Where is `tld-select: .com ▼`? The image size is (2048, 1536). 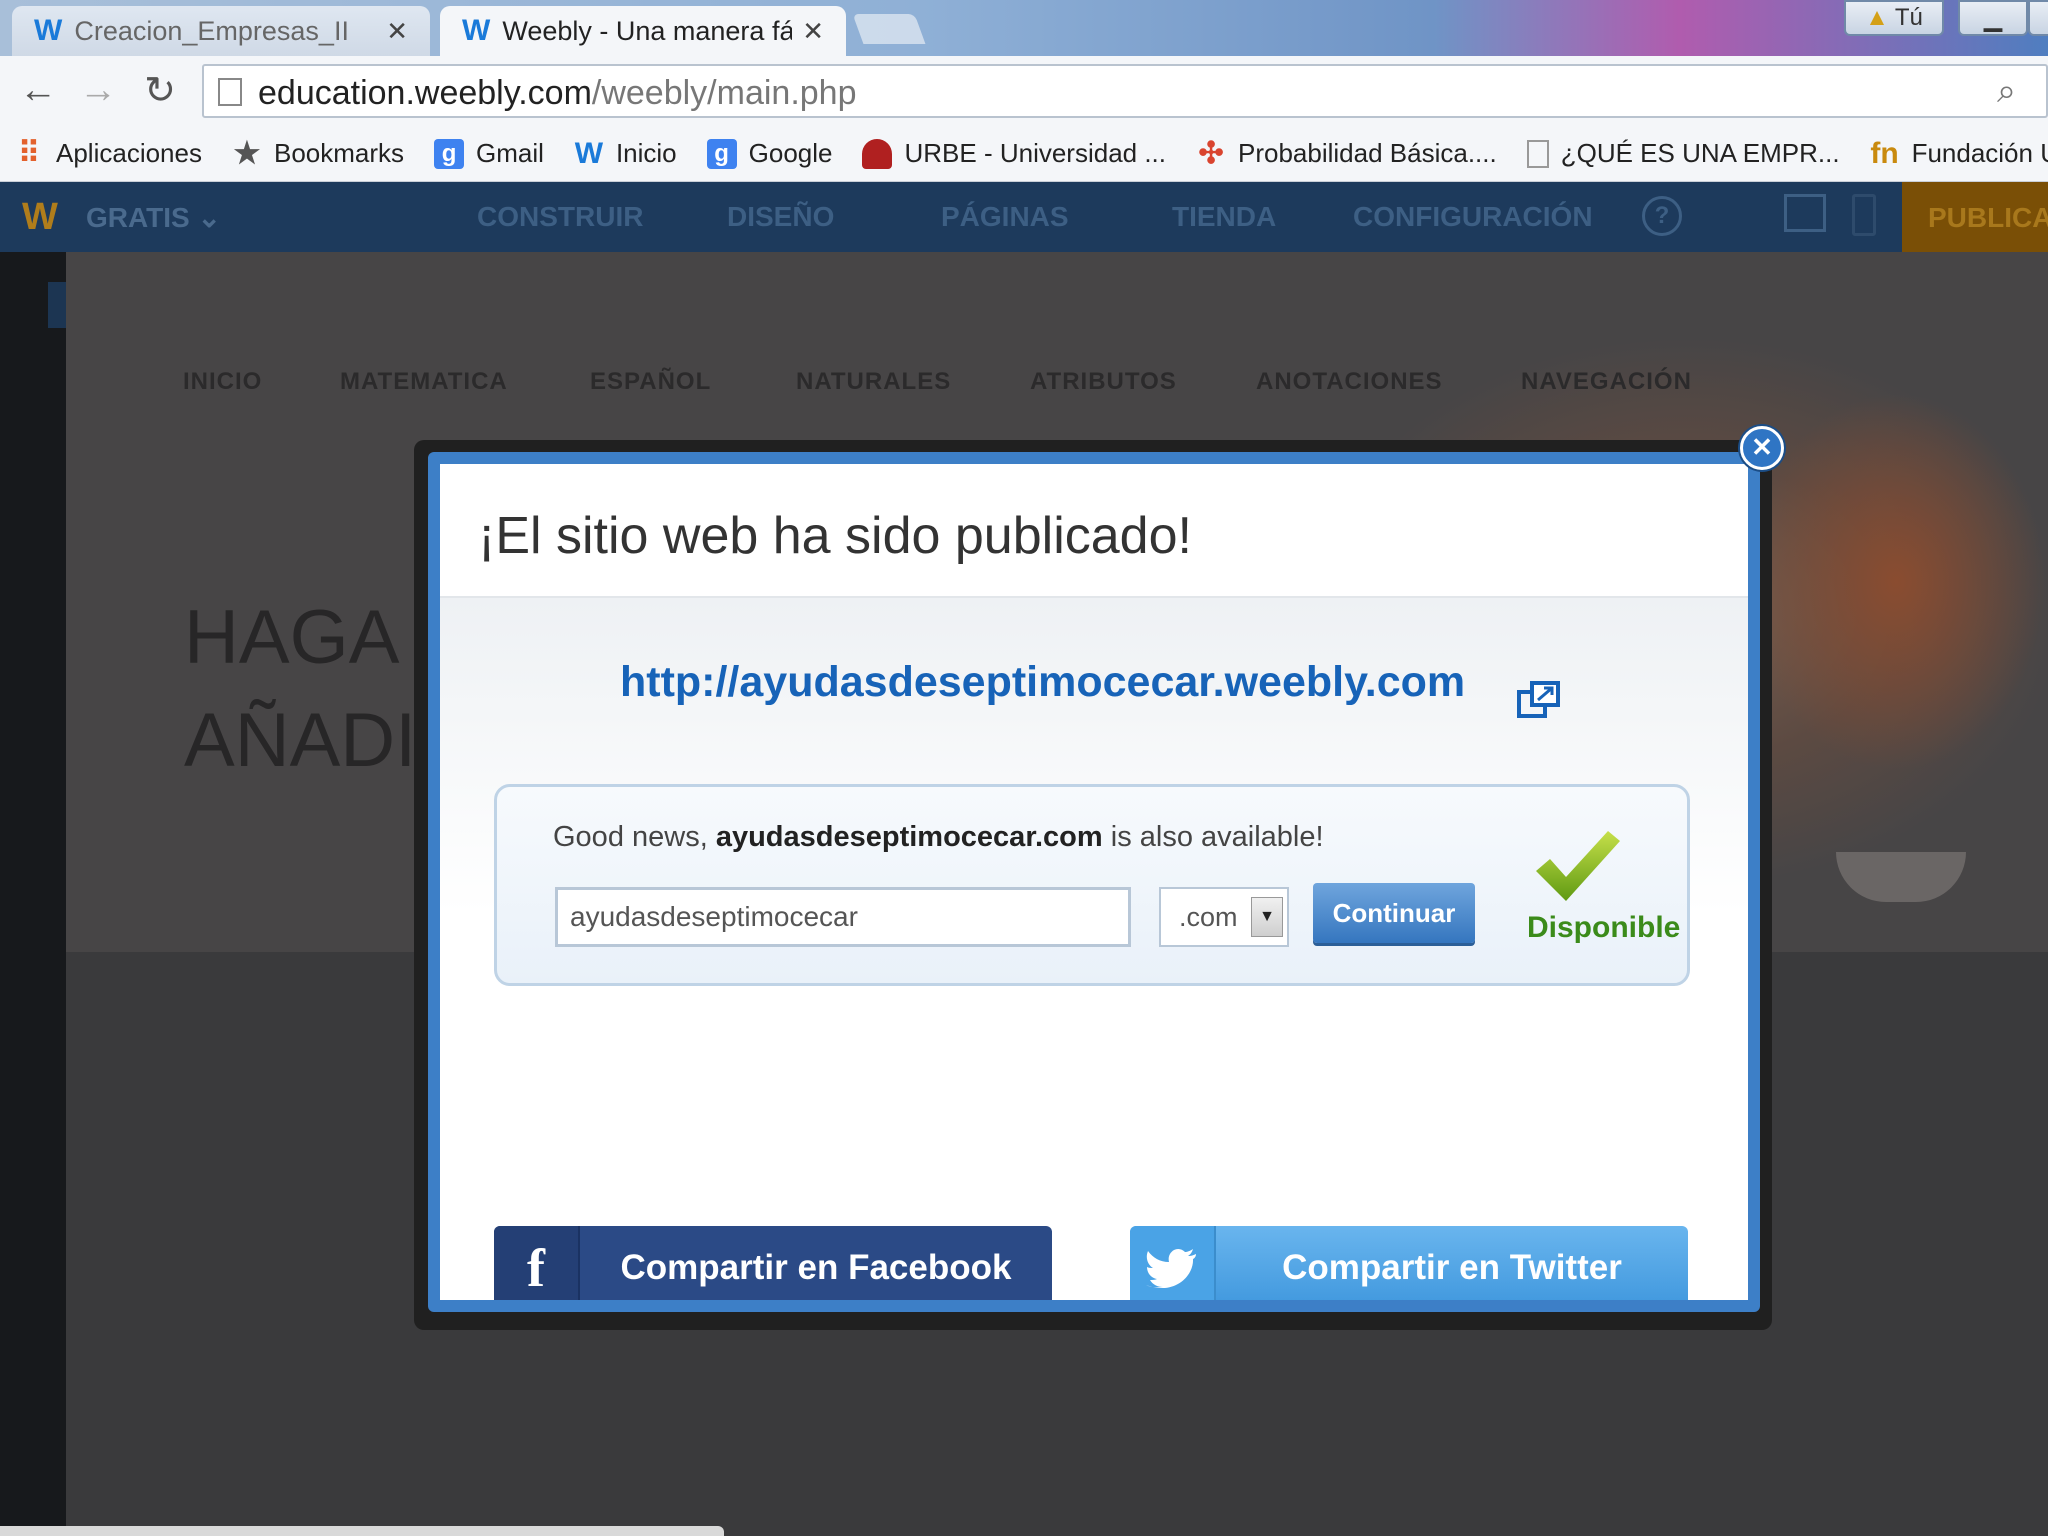 tld-select: .com ▼ is located at coordinates (1224, 917).